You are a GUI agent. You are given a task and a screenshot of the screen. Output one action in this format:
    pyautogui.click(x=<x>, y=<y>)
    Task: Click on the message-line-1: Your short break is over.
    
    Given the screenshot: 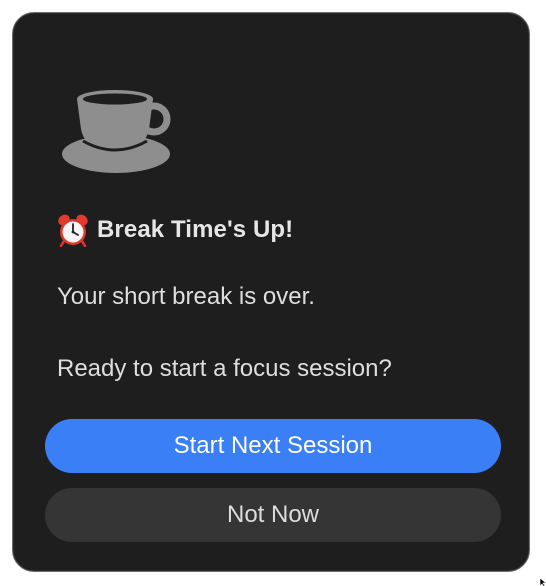 What is the action you would take?
    pyautogui.click(x=186, y=296)
    